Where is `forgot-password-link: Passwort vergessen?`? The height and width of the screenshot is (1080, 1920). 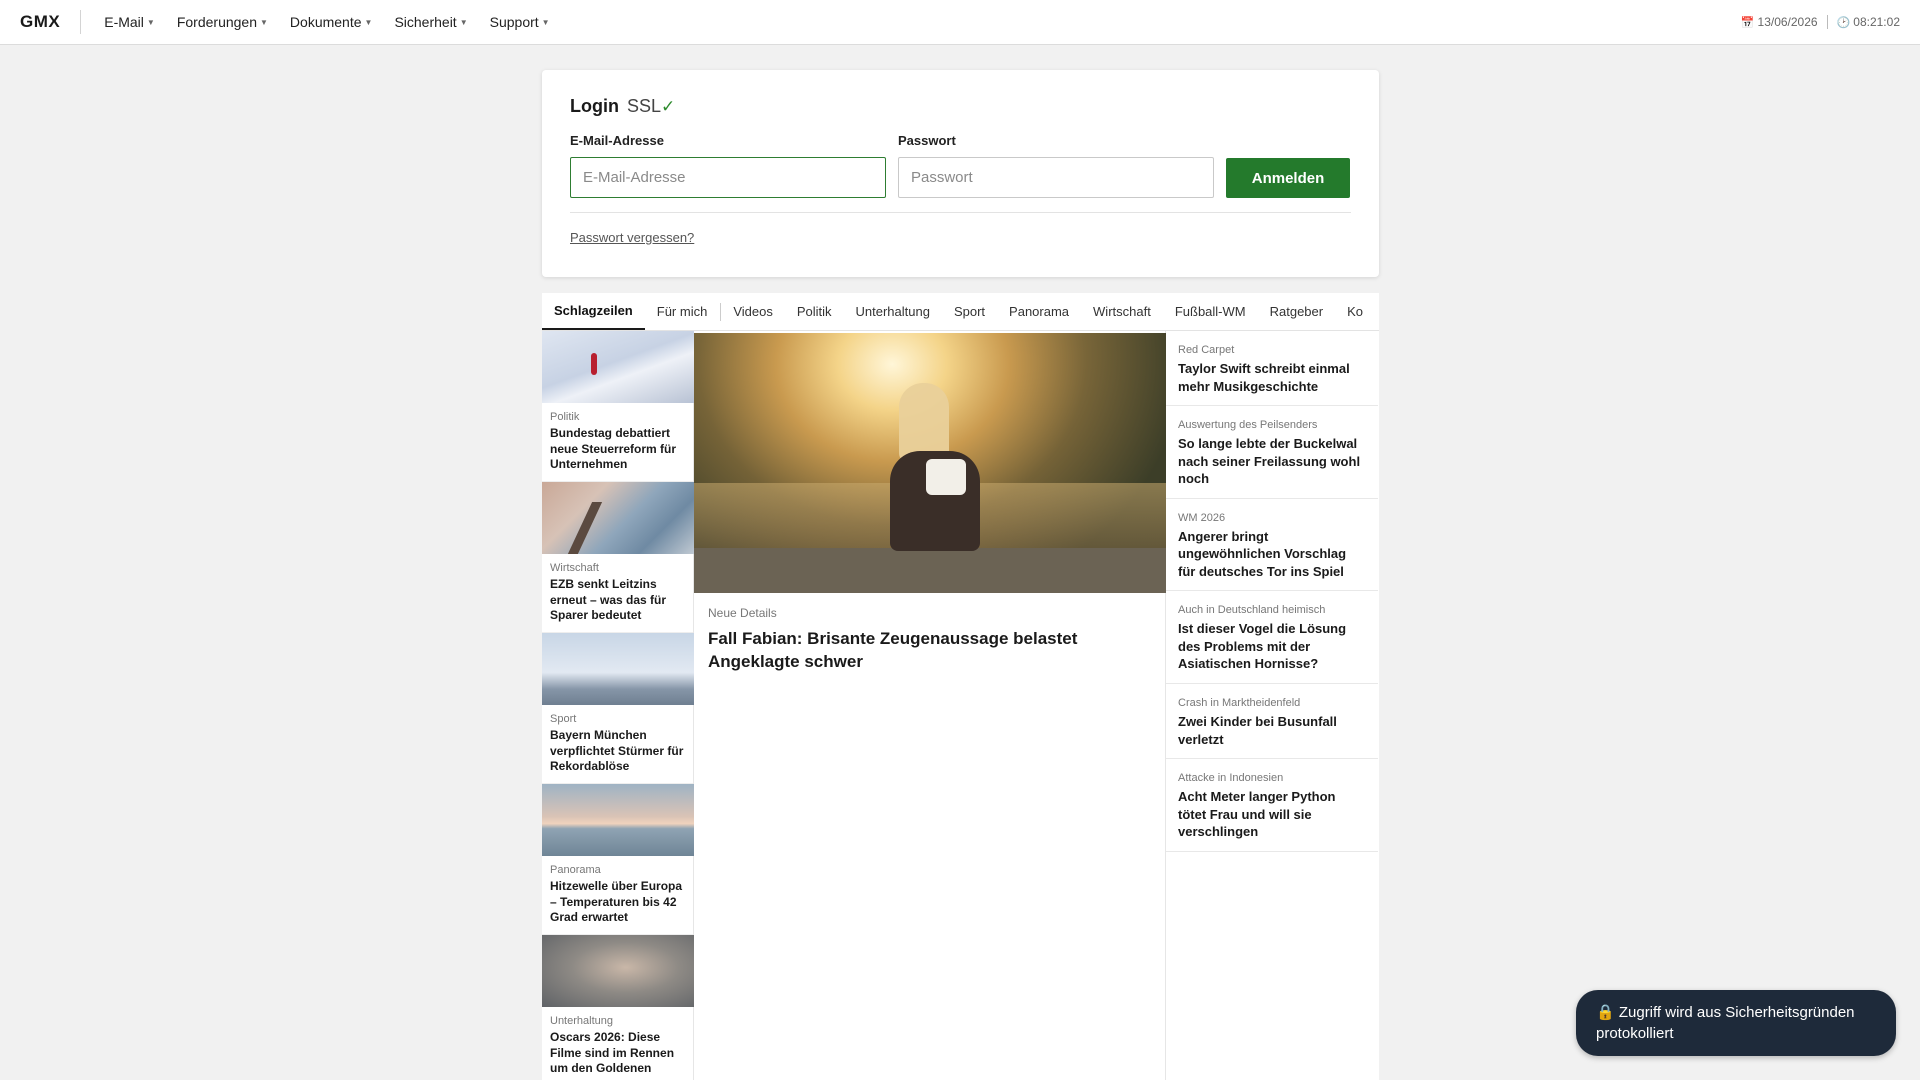 forgot-password-link: Passwort vergessen? is located at coordinates (632, 237).